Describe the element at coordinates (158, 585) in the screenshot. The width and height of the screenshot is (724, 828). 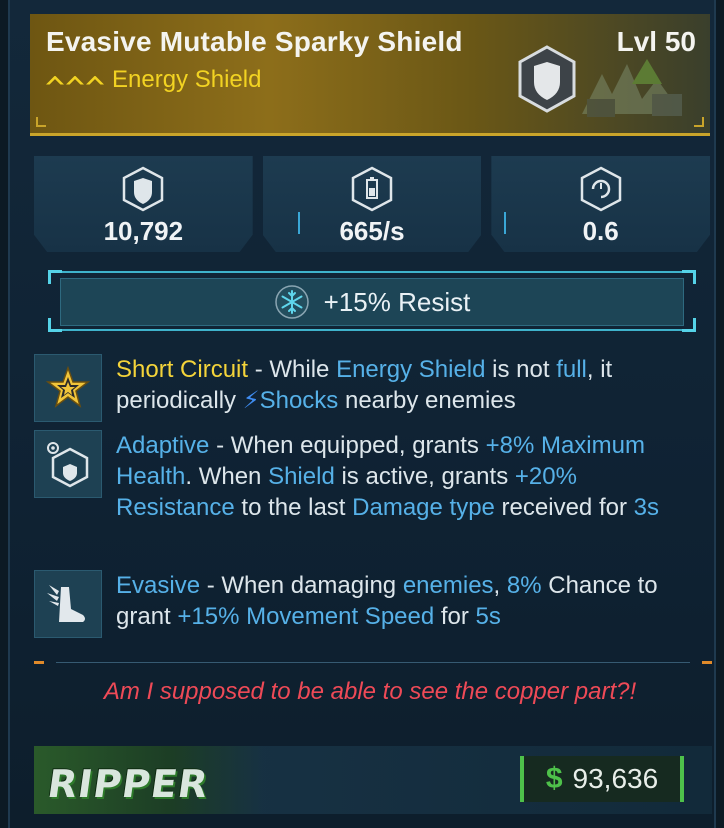
I see `perk-segment: Evasive` at that location.